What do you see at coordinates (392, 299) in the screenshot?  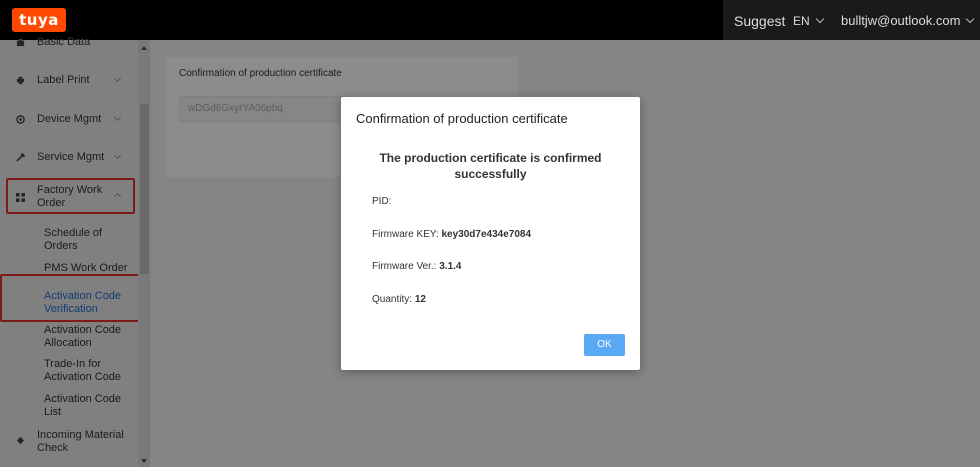 I see `quantity-label: Quantity:` at bounding box center [392, 299].